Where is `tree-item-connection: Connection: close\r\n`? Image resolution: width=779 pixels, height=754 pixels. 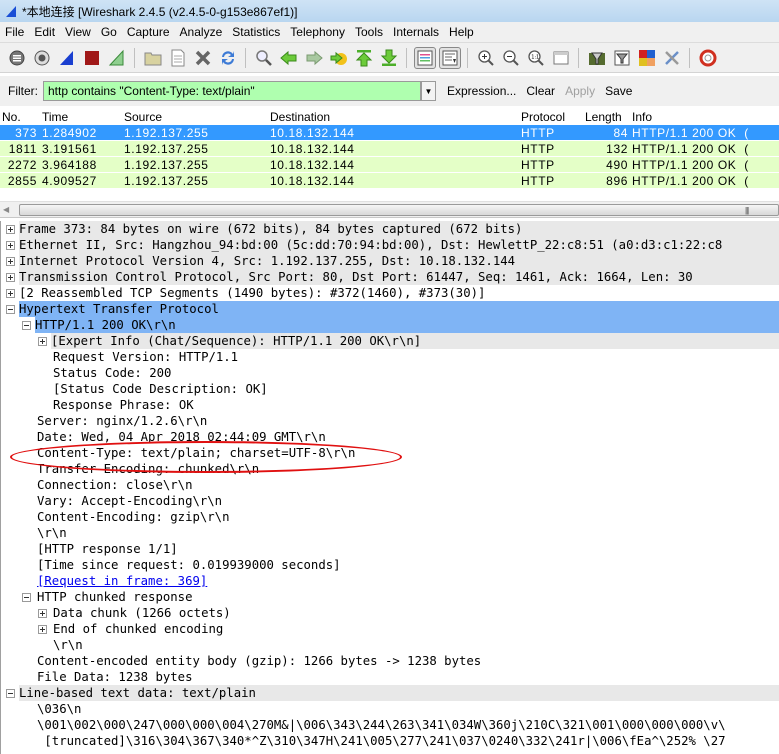
tree-item-connection: Connection: close\r\n is located at coordinates (390, 485).